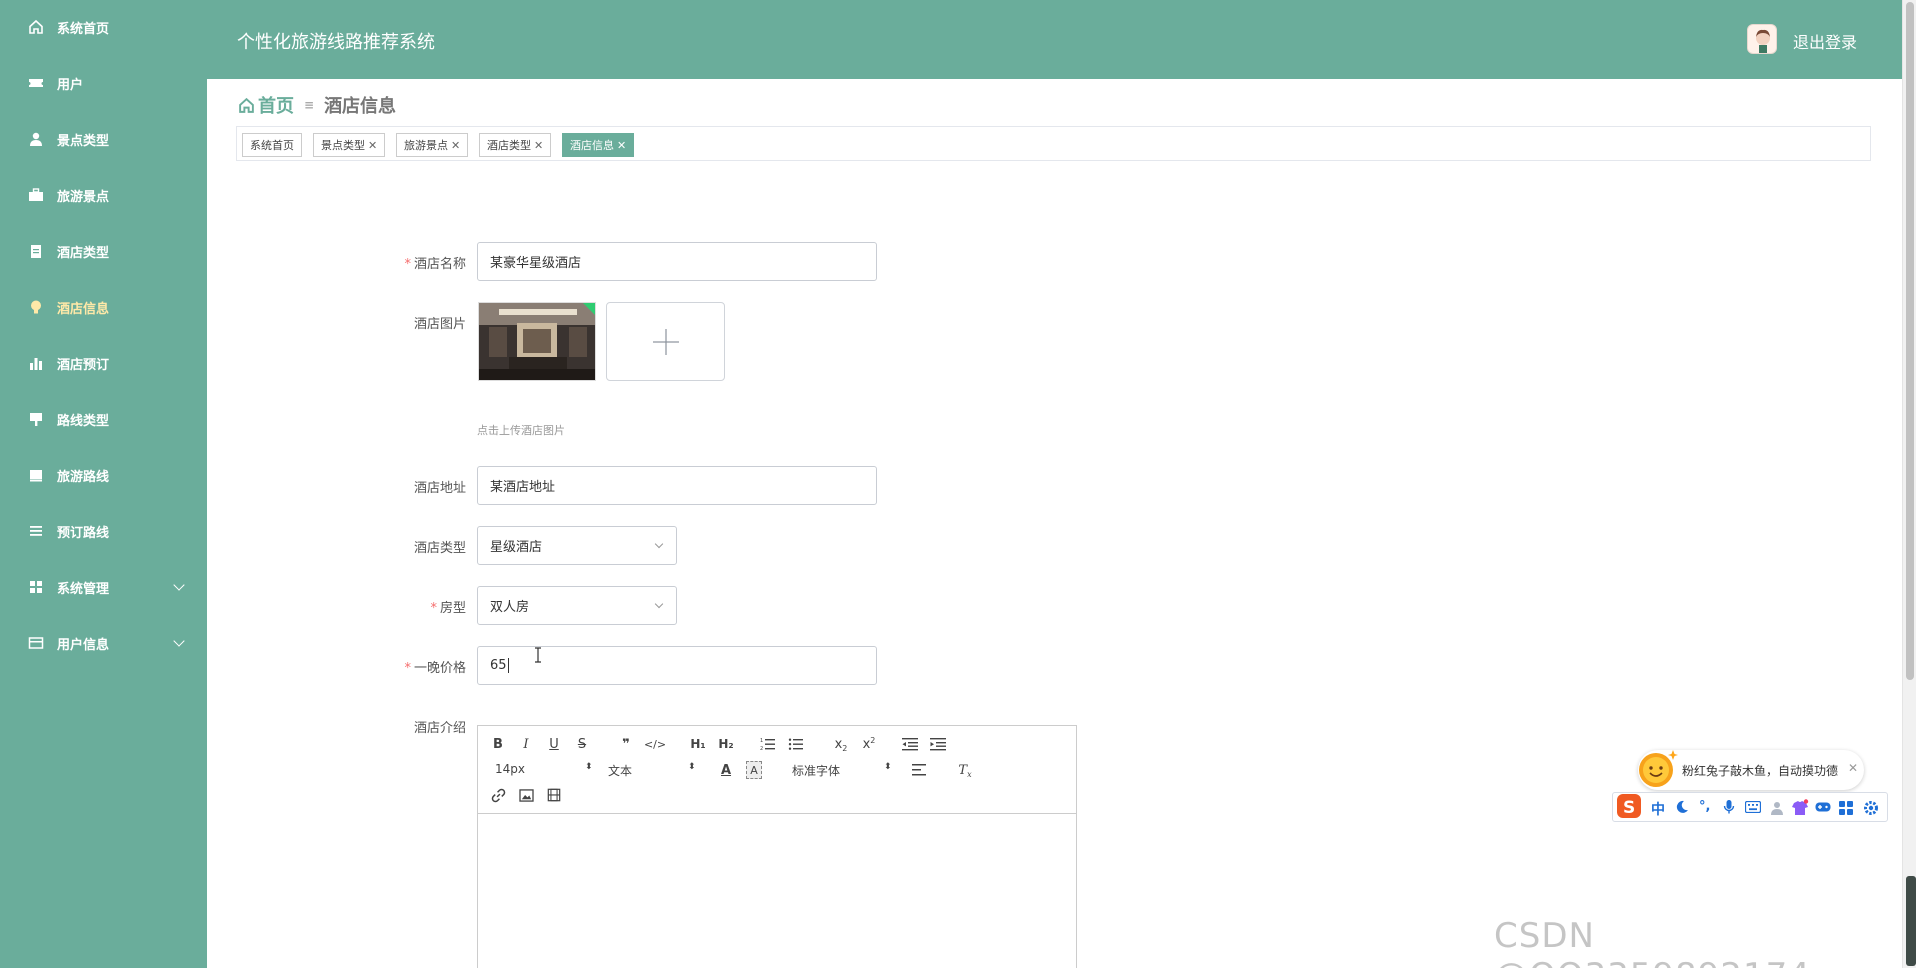  What do you see at coordinates (1825, 41) in the screenshot?
I see `logout-link: 退出登录` at bounding box center [1825, 41].